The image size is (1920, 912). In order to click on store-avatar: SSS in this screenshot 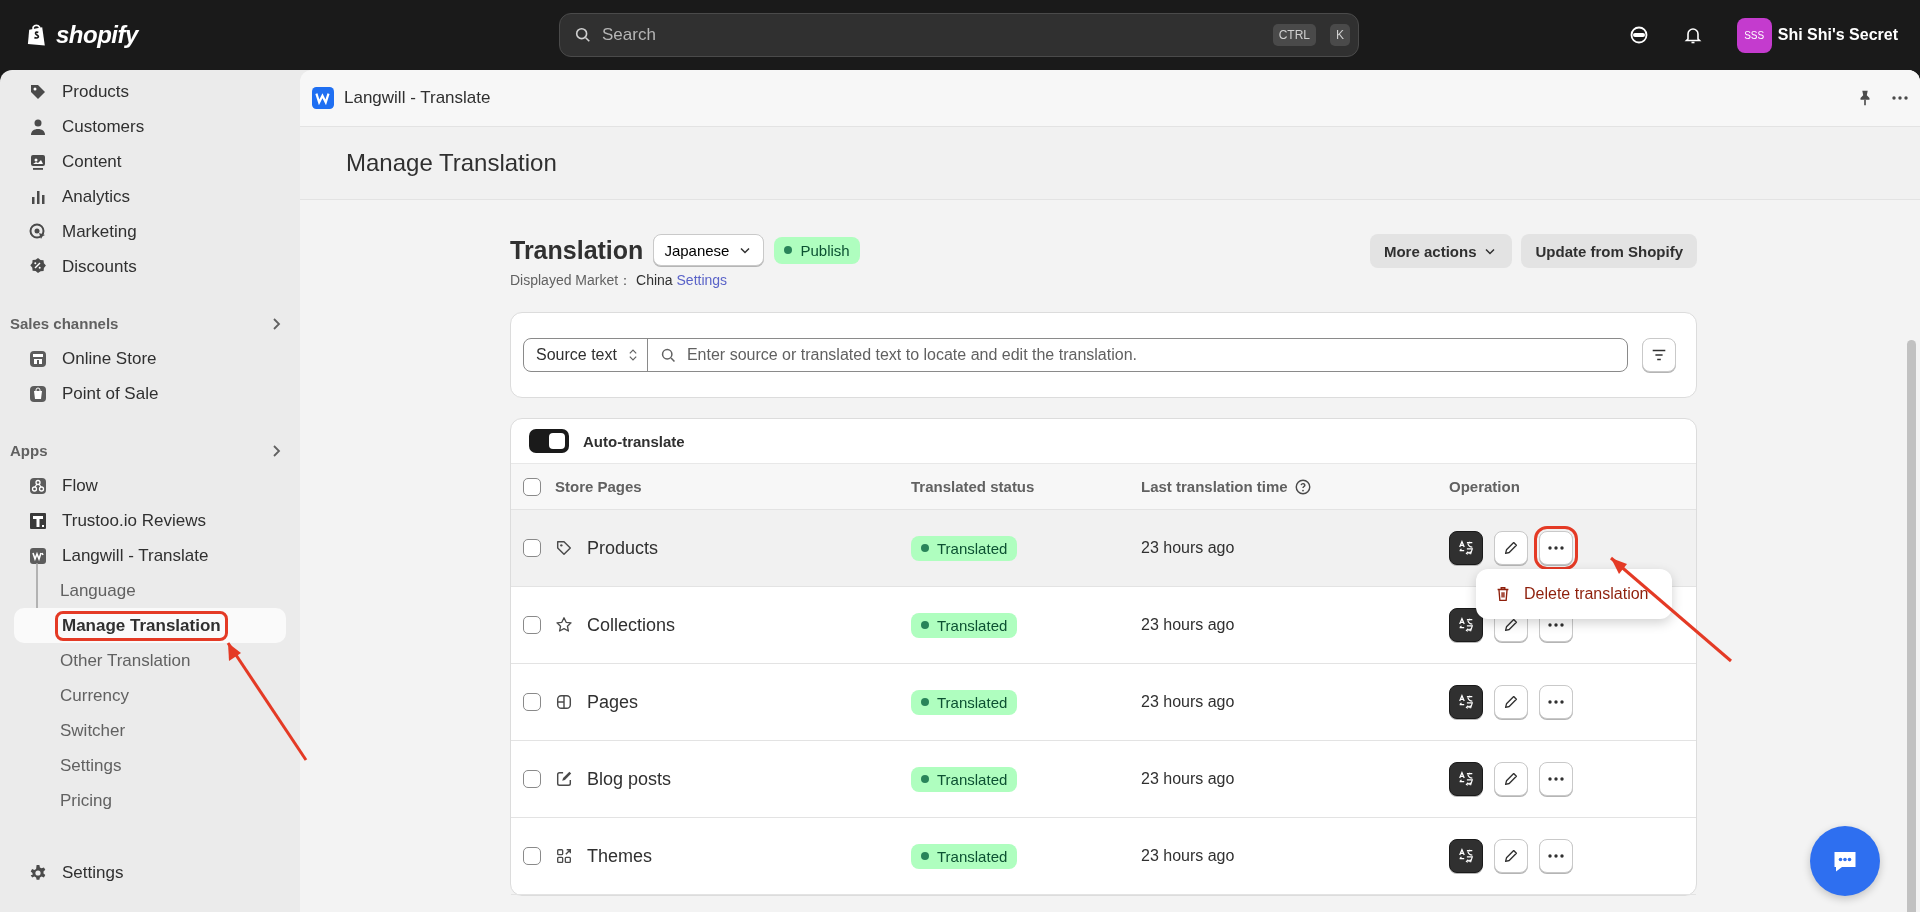, I will do `click(1754, 35)`.